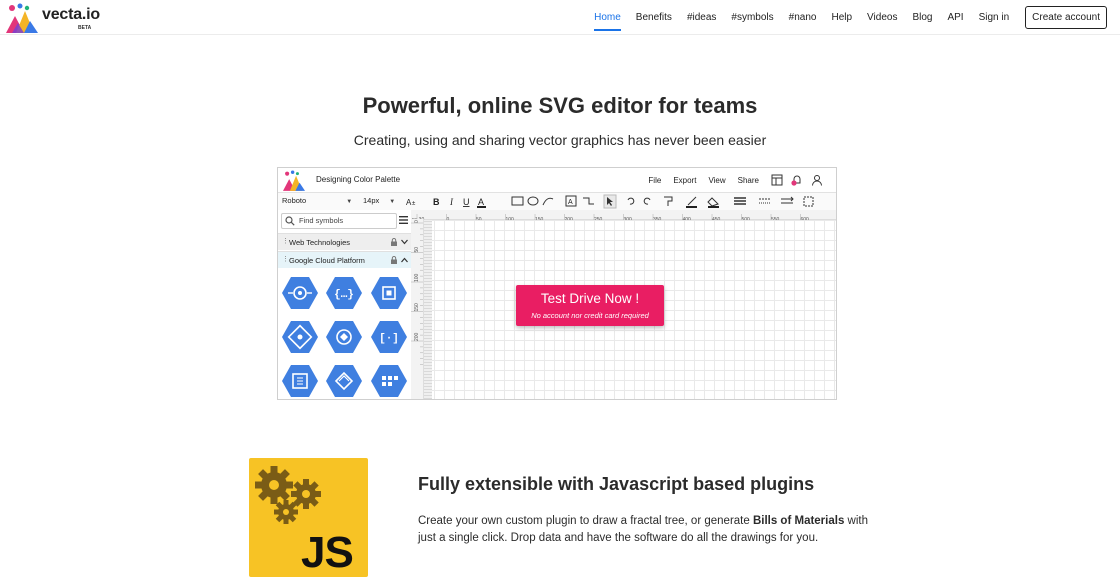  I want to click on nav-videos: Videos, so click(882, 17).